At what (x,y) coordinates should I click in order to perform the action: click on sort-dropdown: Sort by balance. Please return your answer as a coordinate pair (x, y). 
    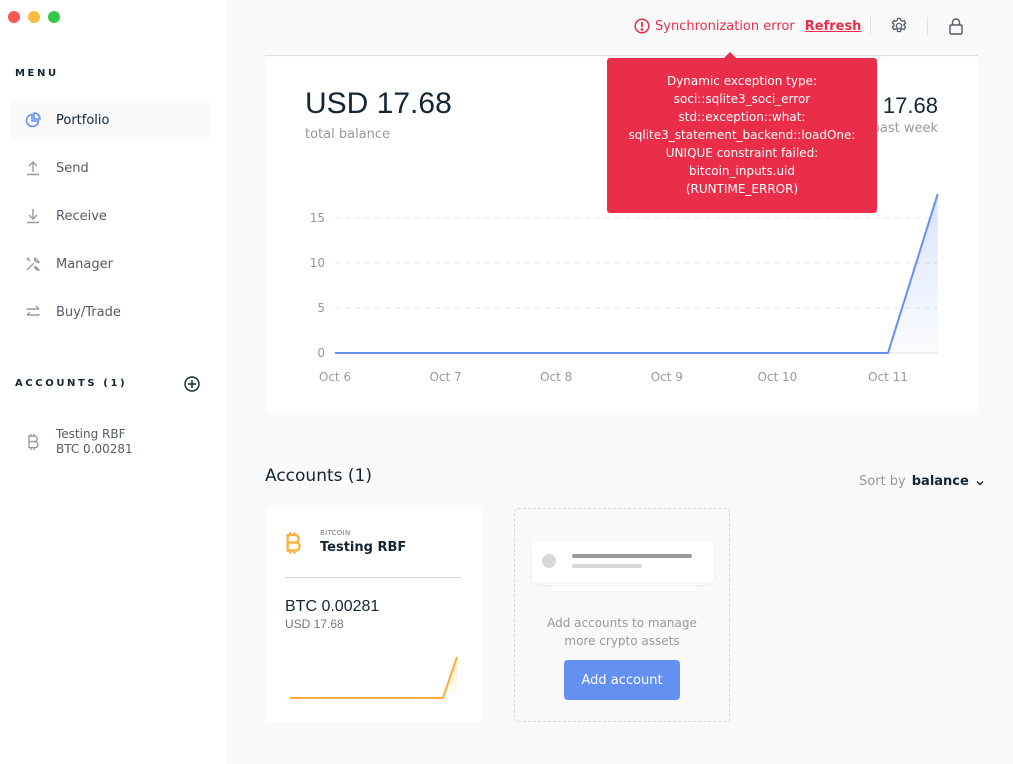
    Looking at the image, I should click on (922, 481).